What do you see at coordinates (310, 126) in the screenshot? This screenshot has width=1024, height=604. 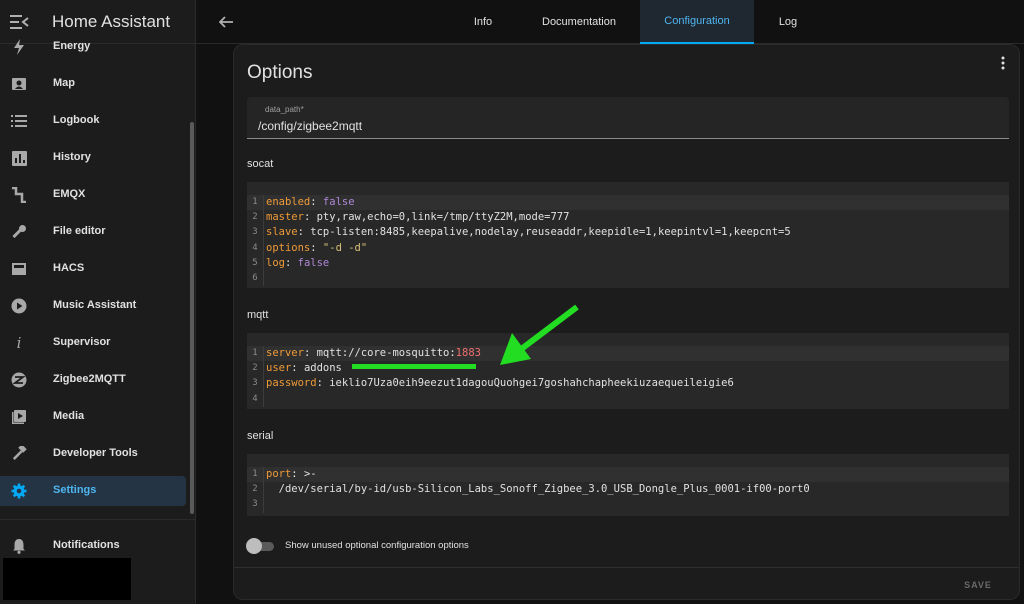 I see `field-value: /config/zigbee2mqtt` at bounding box center [310, 126].